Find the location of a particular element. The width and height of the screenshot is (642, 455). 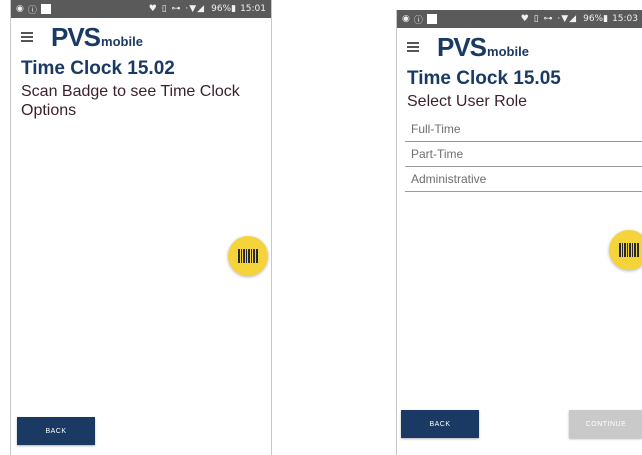

continue-button: CONTINUE is located at coordinates (605, 424).